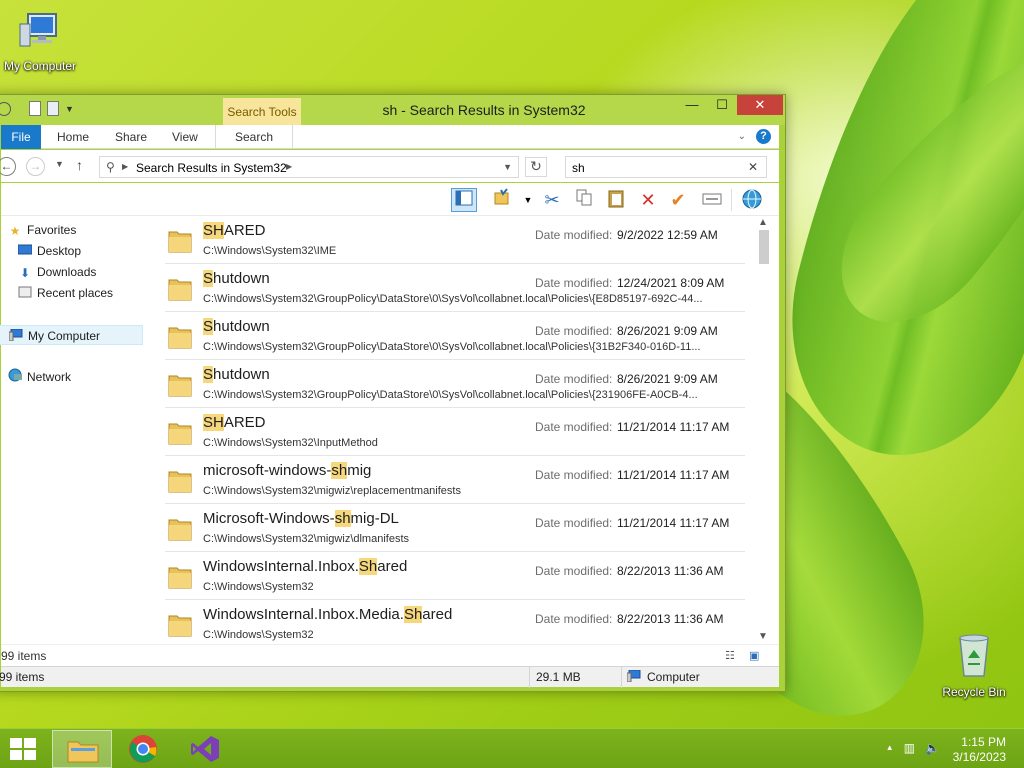 Image resolution: width=1024 pixels, height=768 pixels. I want to click on taskbar-file-explorer, so click(82, 749).